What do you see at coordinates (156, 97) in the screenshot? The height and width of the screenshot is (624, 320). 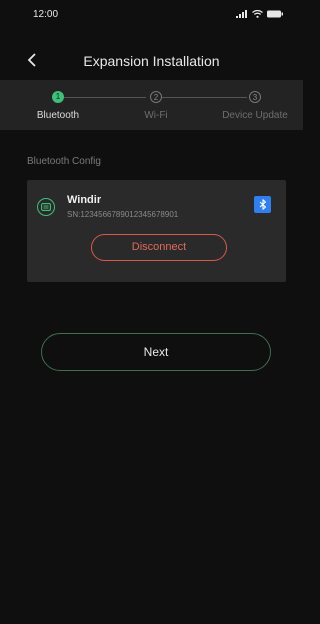 I see `step-2-indicator: 2` at bounding box center [156, 97].